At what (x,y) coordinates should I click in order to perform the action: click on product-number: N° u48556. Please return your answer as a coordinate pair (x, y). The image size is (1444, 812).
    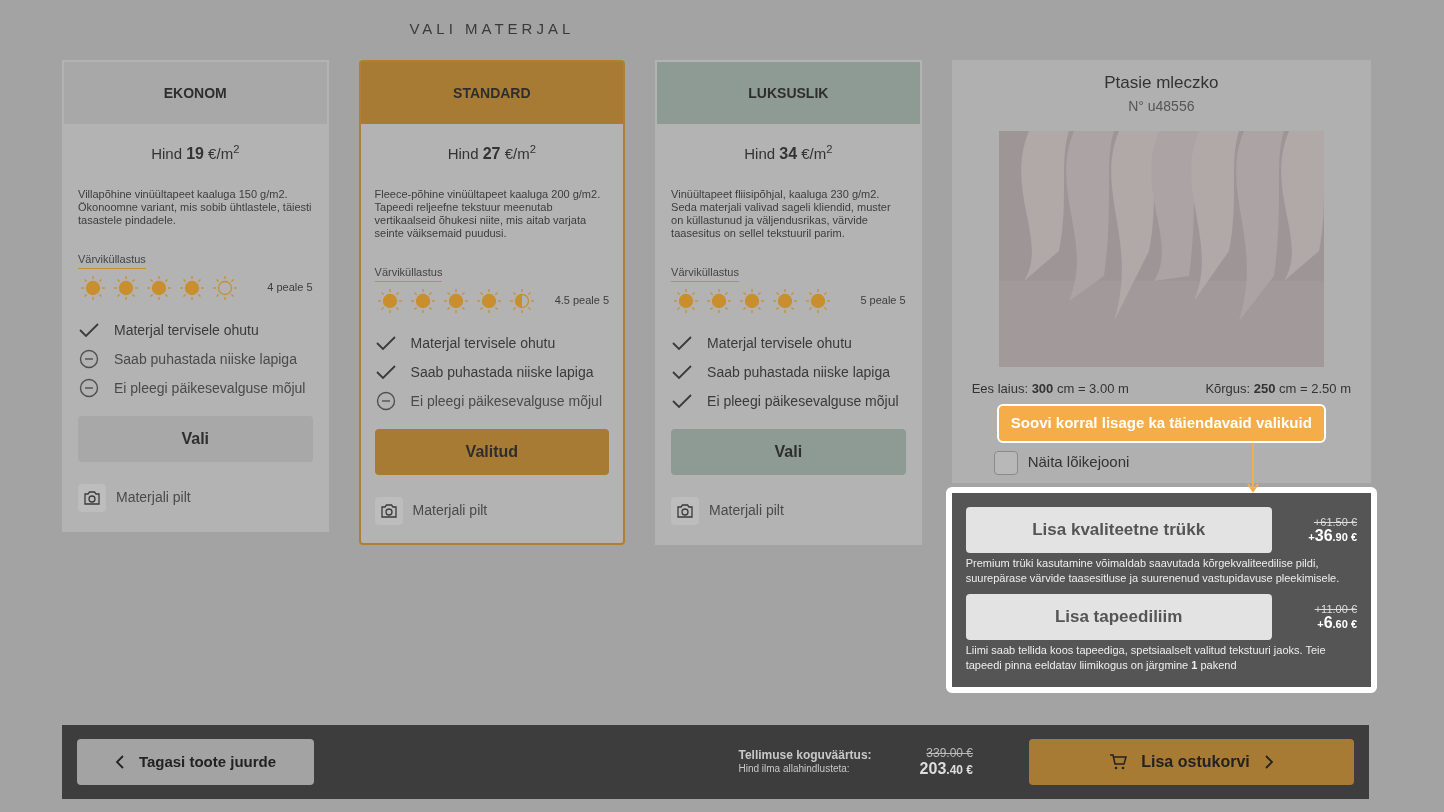
    Looking at the image, I should click on (1161, 106).